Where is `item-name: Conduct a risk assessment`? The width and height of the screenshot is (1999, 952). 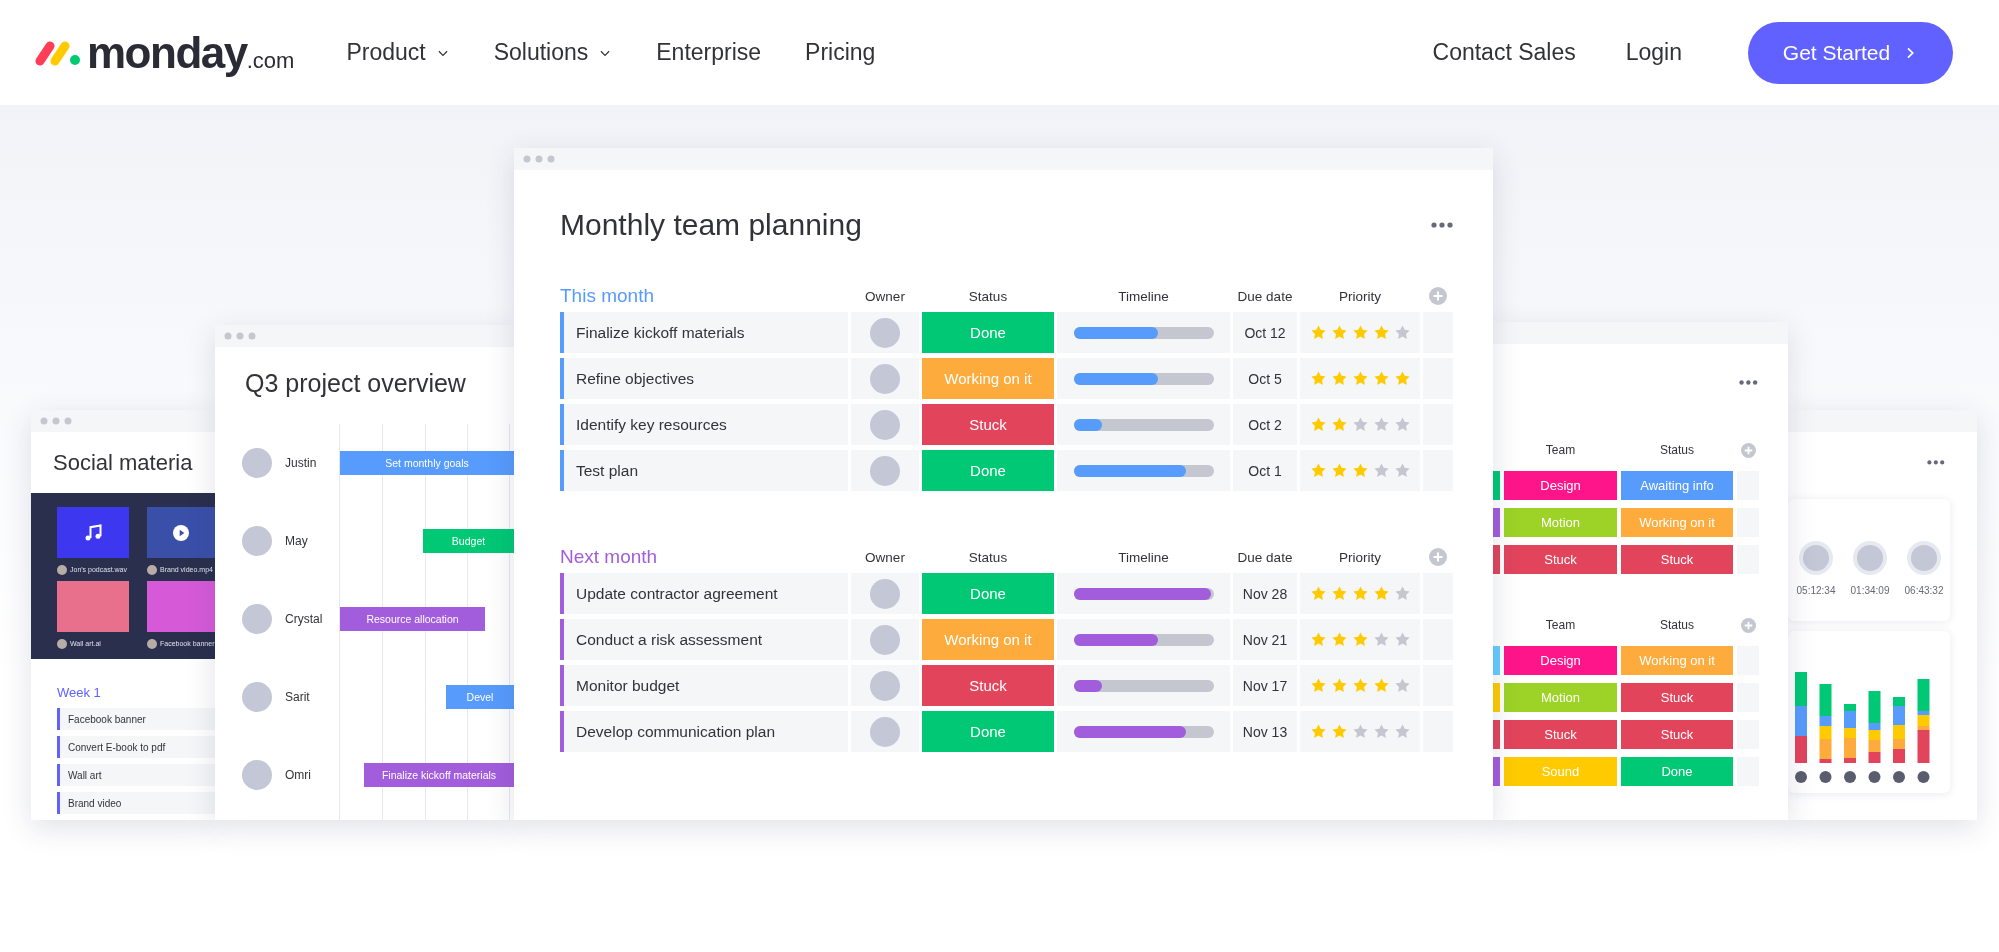 item-name: Conduct a risk assessment is located at coordinates (669, 639).